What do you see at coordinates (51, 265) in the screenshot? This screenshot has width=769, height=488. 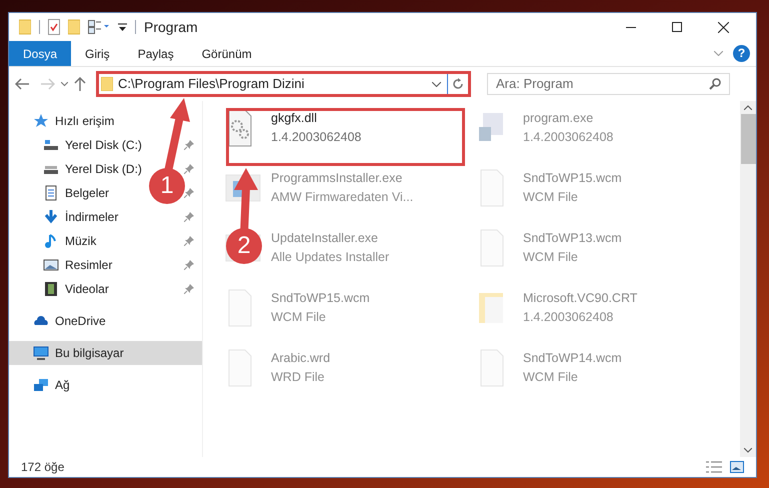 I see `picture-icon` at bounding box center [51, 265].